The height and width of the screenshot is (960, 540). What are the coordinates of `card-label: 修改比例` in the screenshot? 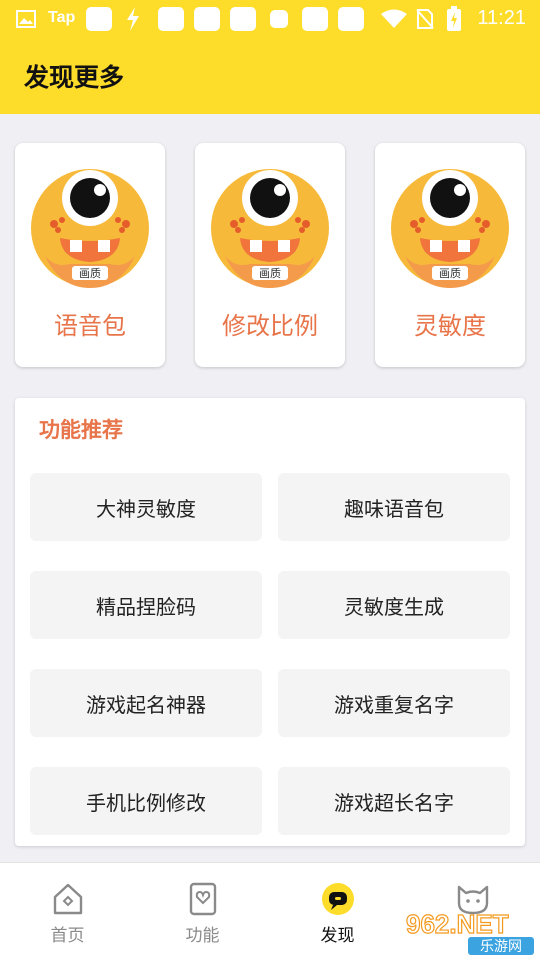 It's located at (270, 326).